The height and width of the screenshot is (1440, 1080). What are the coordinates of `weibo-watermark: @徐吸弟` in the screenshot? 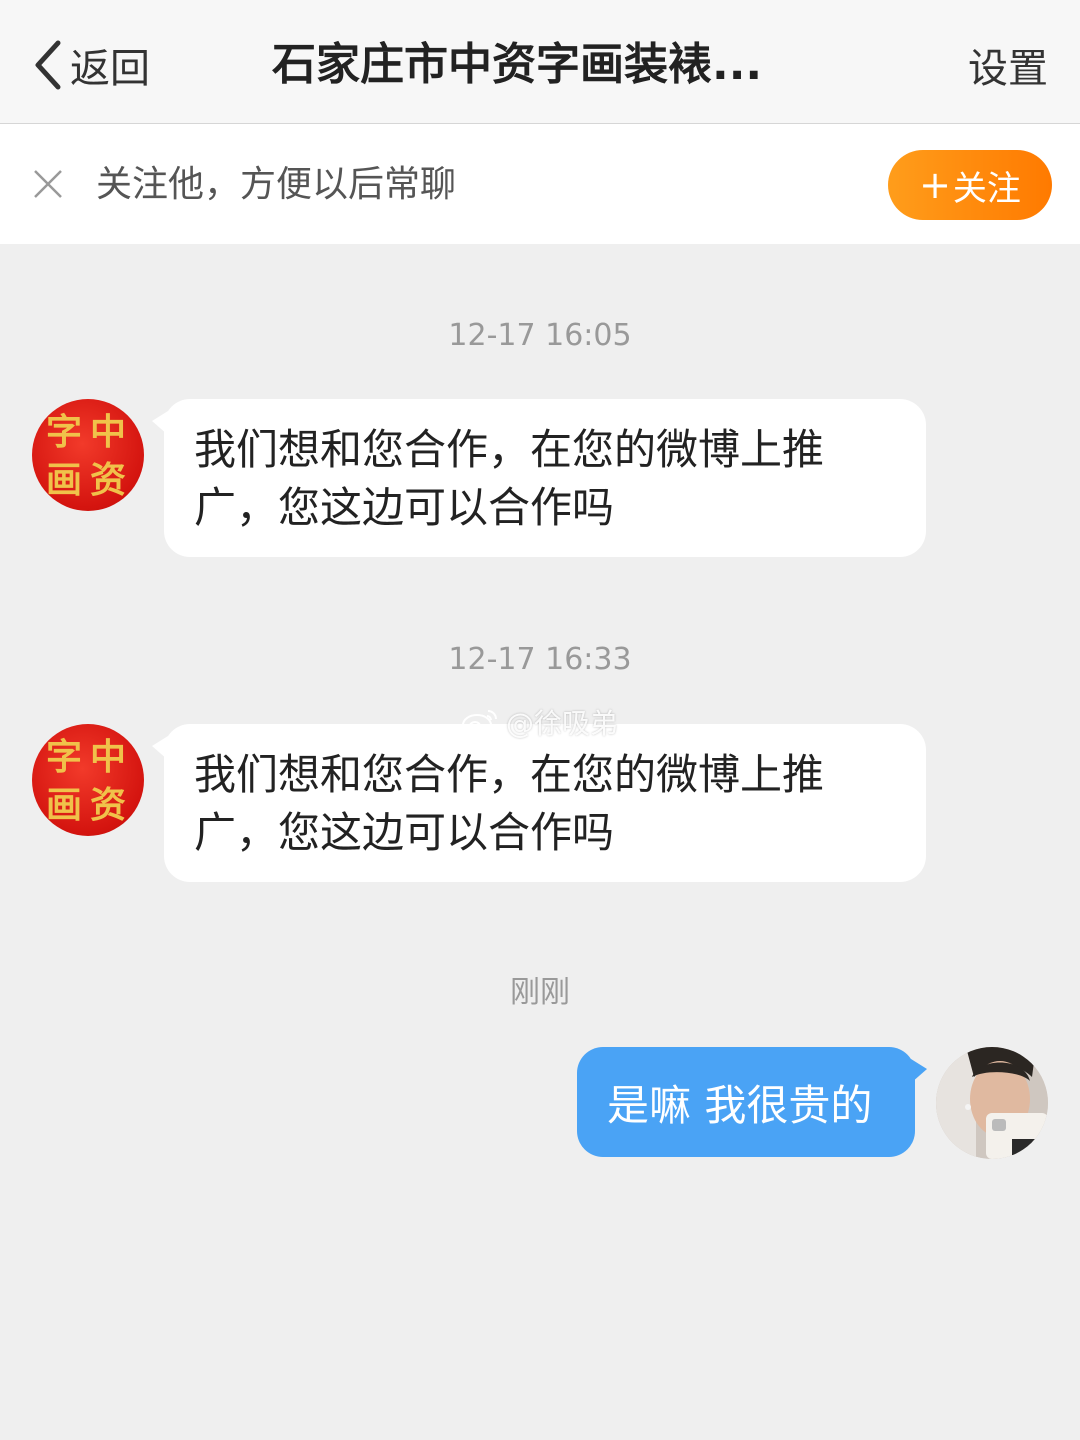 It's located at (539, 722).